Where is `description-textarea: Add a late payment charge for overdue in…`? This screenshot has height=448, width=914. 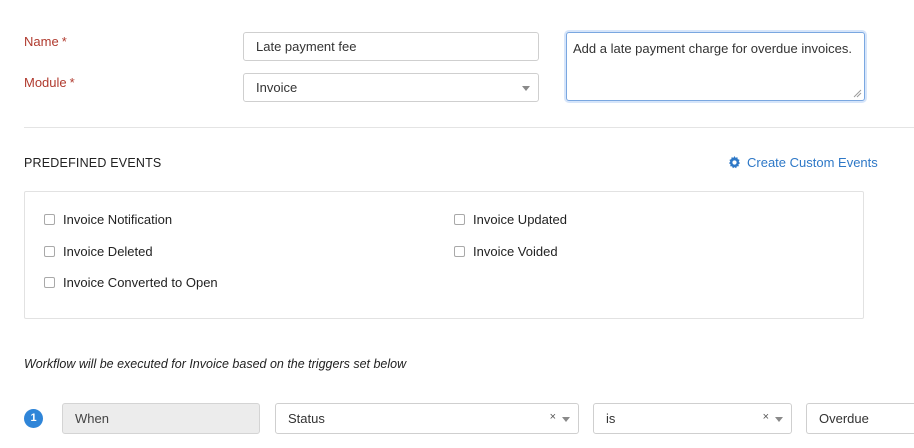
description-textarea: Add a late payment charge for overdue in… is located at coordinates (715, 66).